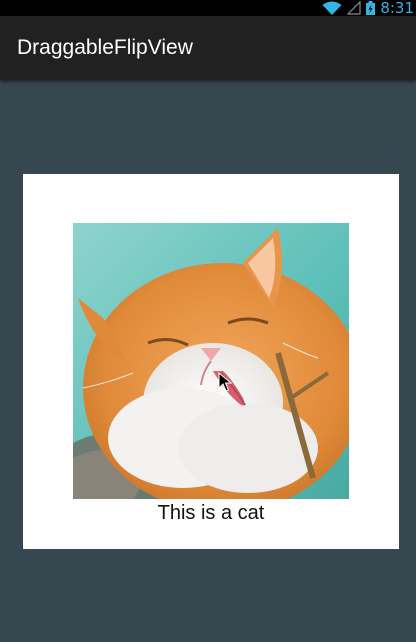 Image resolution: width=416 pixels, height=642 pixels. What do you see at coordinates (105, 47) in the screenshot?
I see `app-title: DraggableFlipView` at bounding box center [105, 47].